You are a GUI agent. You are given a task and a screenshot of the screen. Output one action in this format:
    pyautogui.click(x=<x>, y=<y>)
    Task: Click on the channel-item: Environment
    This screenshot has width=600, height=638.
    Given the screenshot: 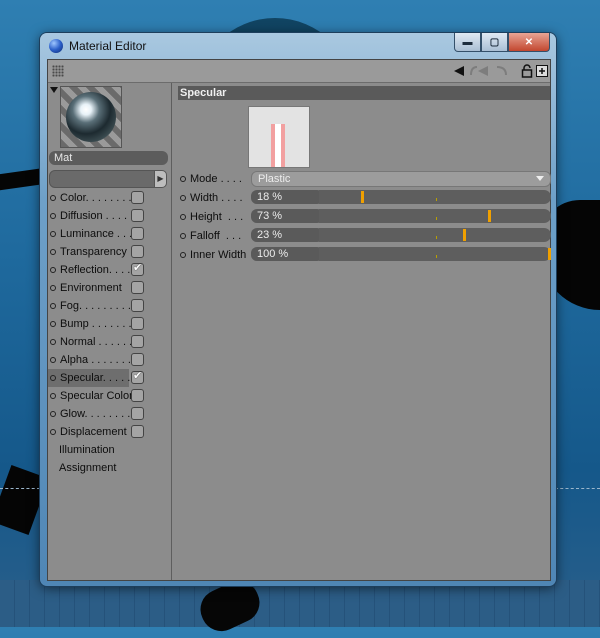 What is the action you would take?
    pyautogui.click(x=109, y=288)
    